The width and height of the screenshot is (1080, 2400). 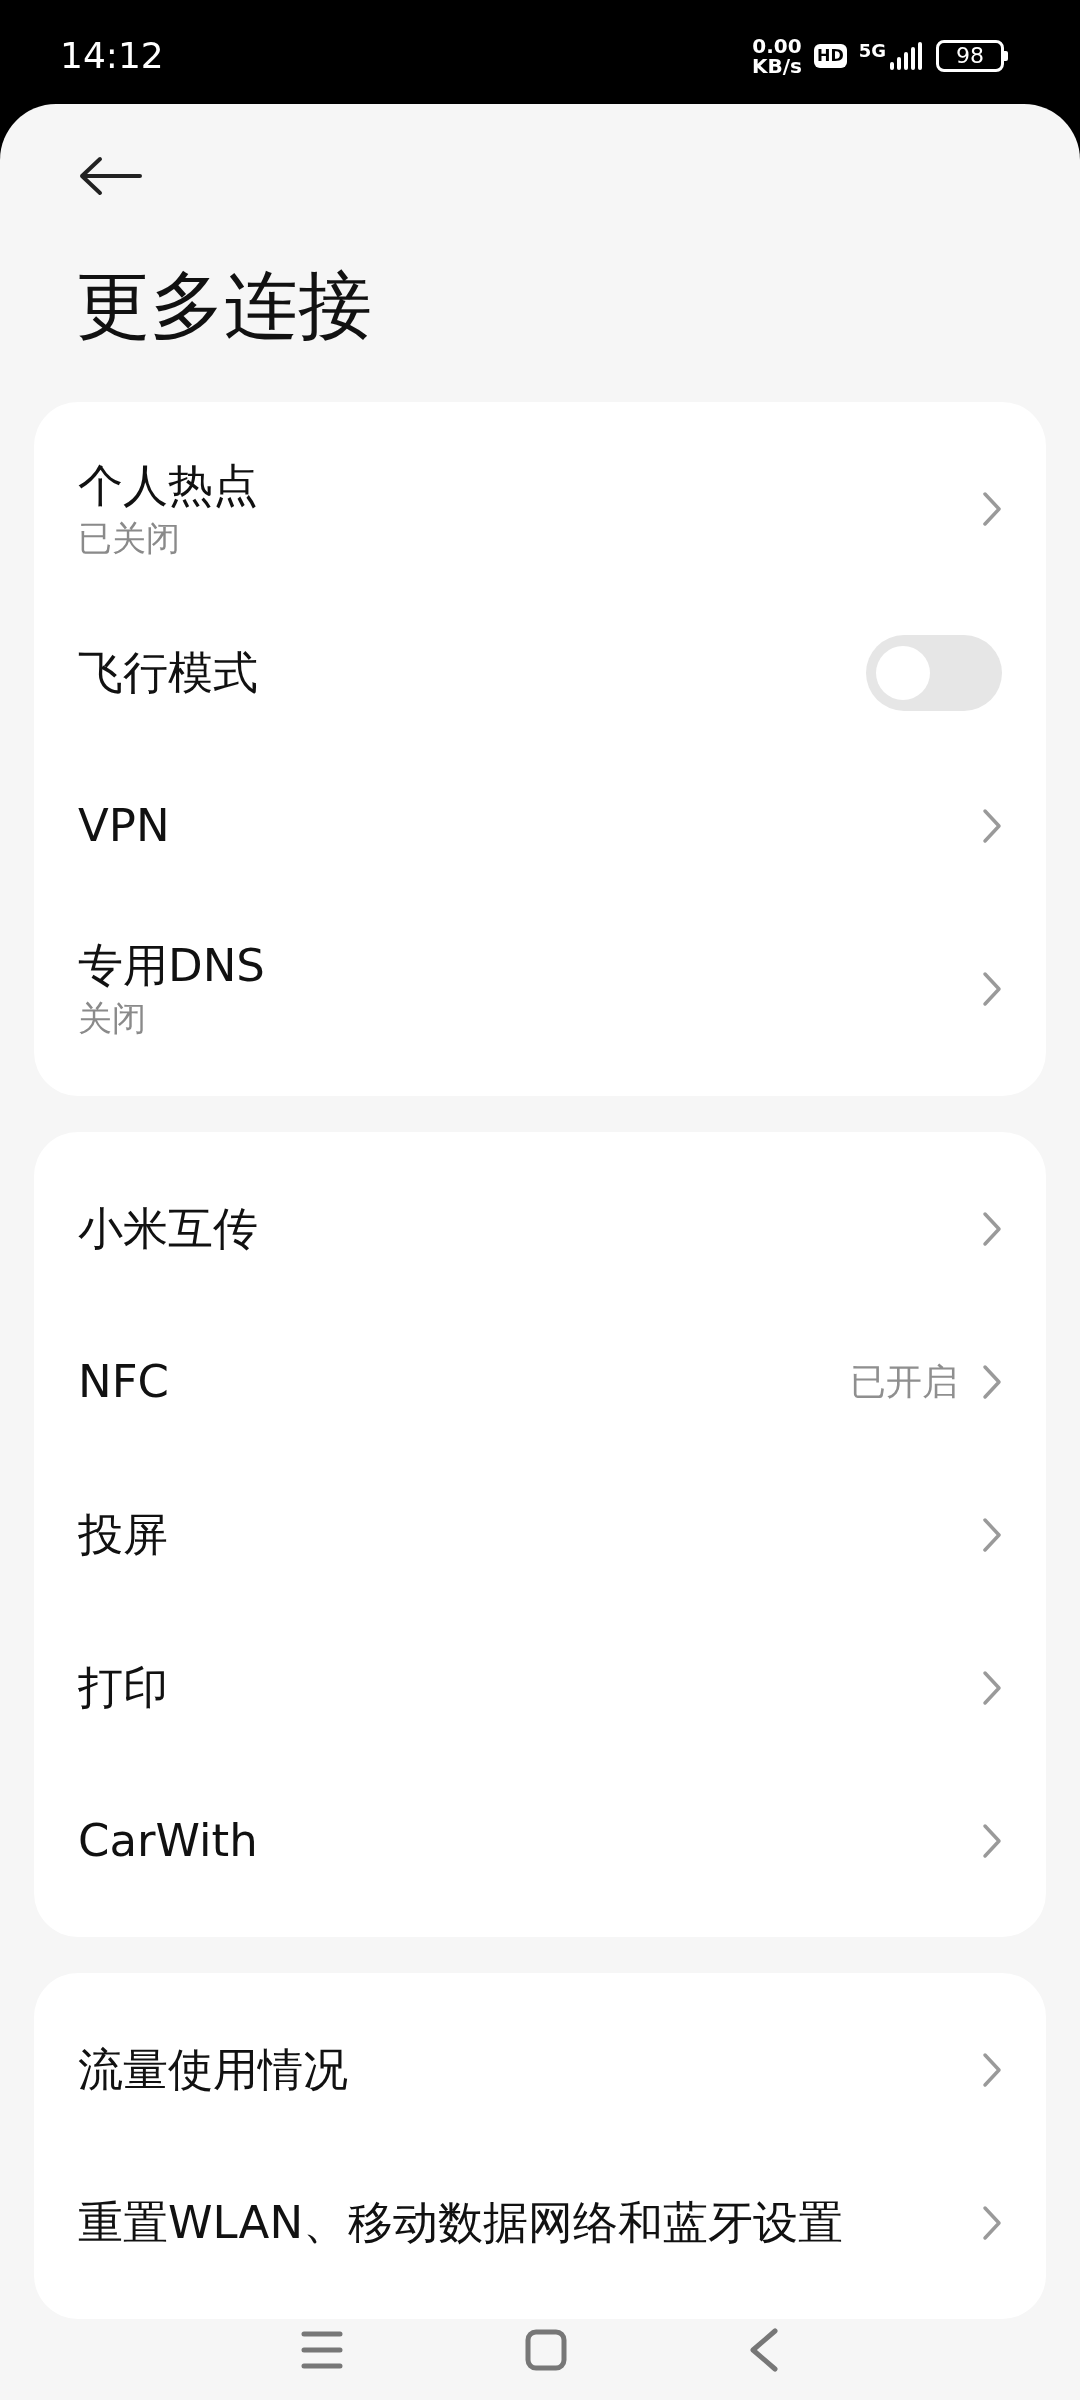 I want to click on settings-row: 流量使用情况, so click(x=540, y=2069).